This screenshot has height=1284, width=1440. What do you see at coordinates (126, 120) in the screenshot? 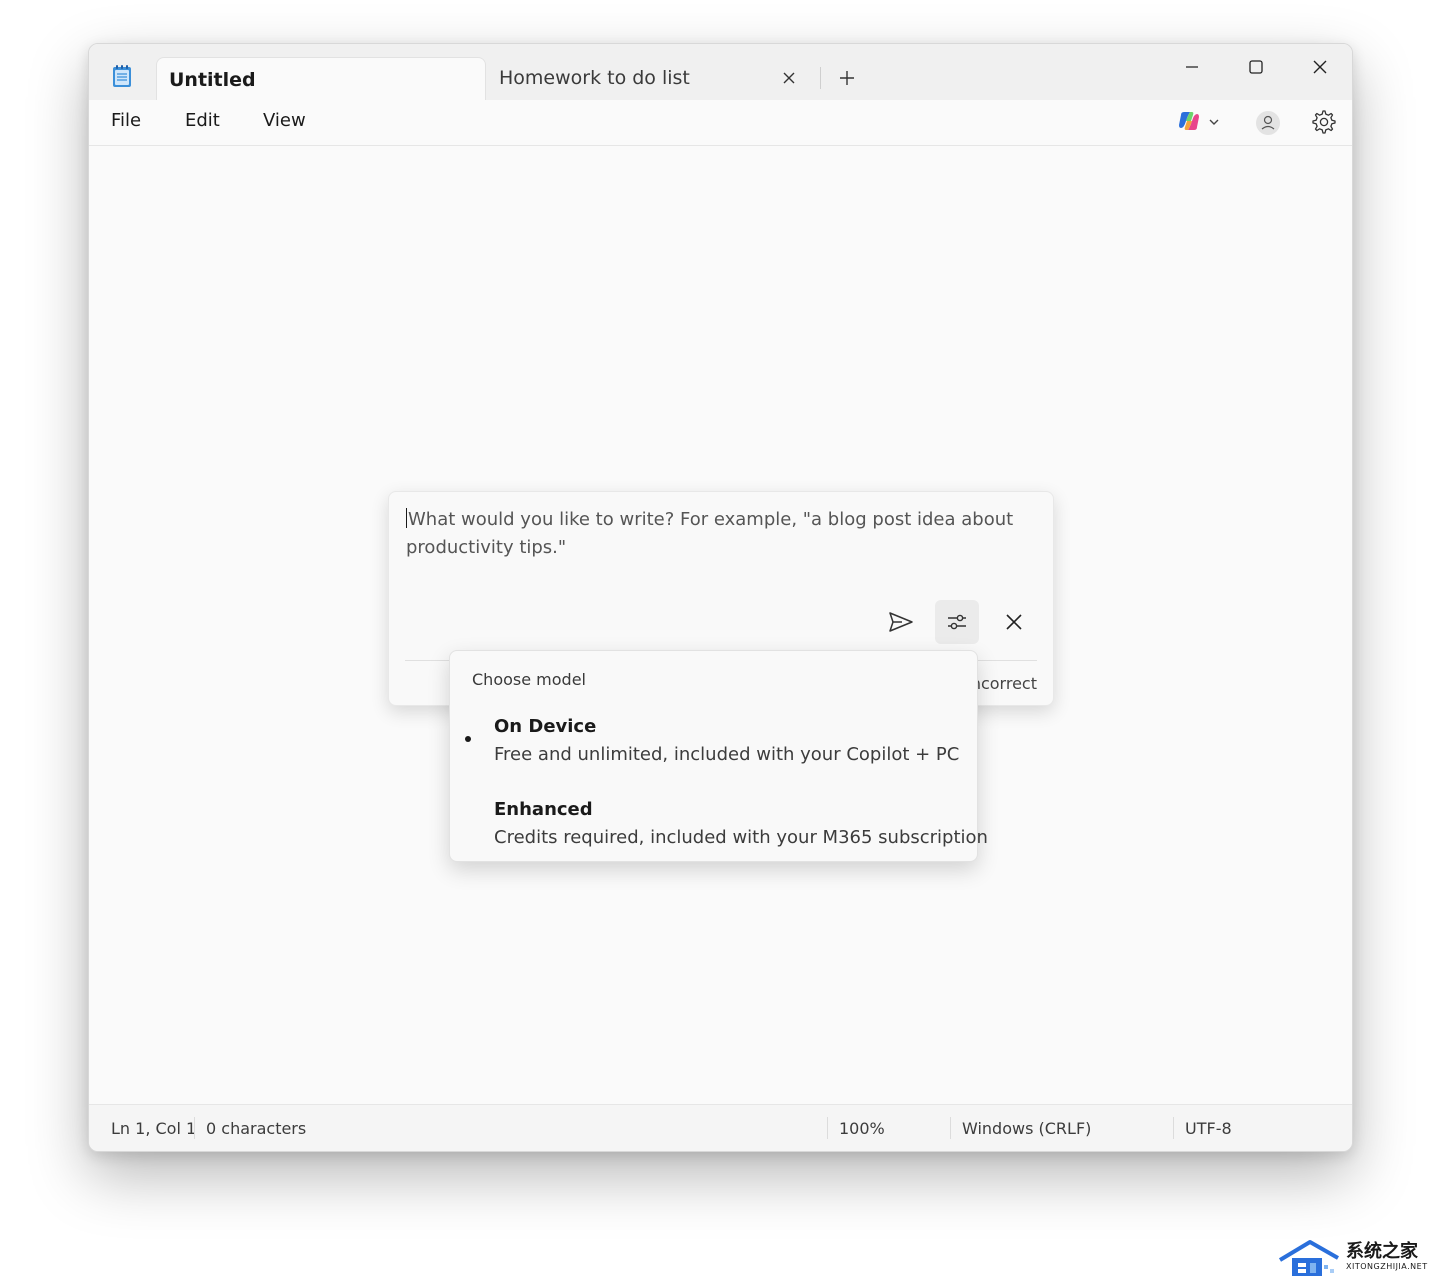
I see `menu-file: File` at bounding box center [126, 120].